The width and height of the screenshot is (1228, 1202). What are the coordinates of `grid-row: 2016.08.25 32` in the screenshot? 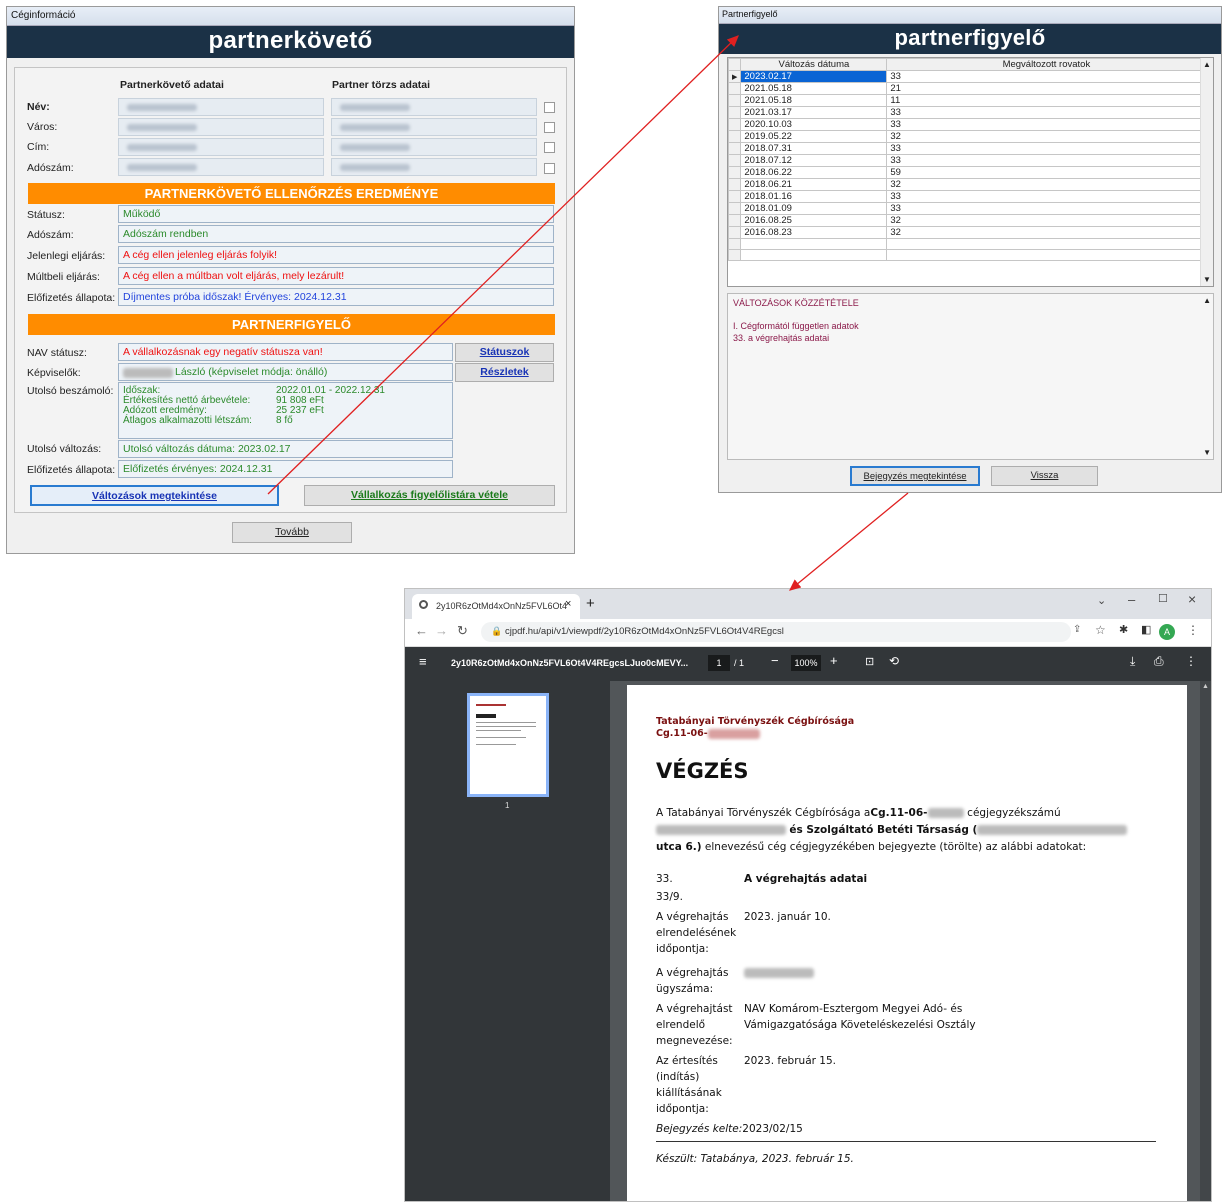 It's located at (967, 220).